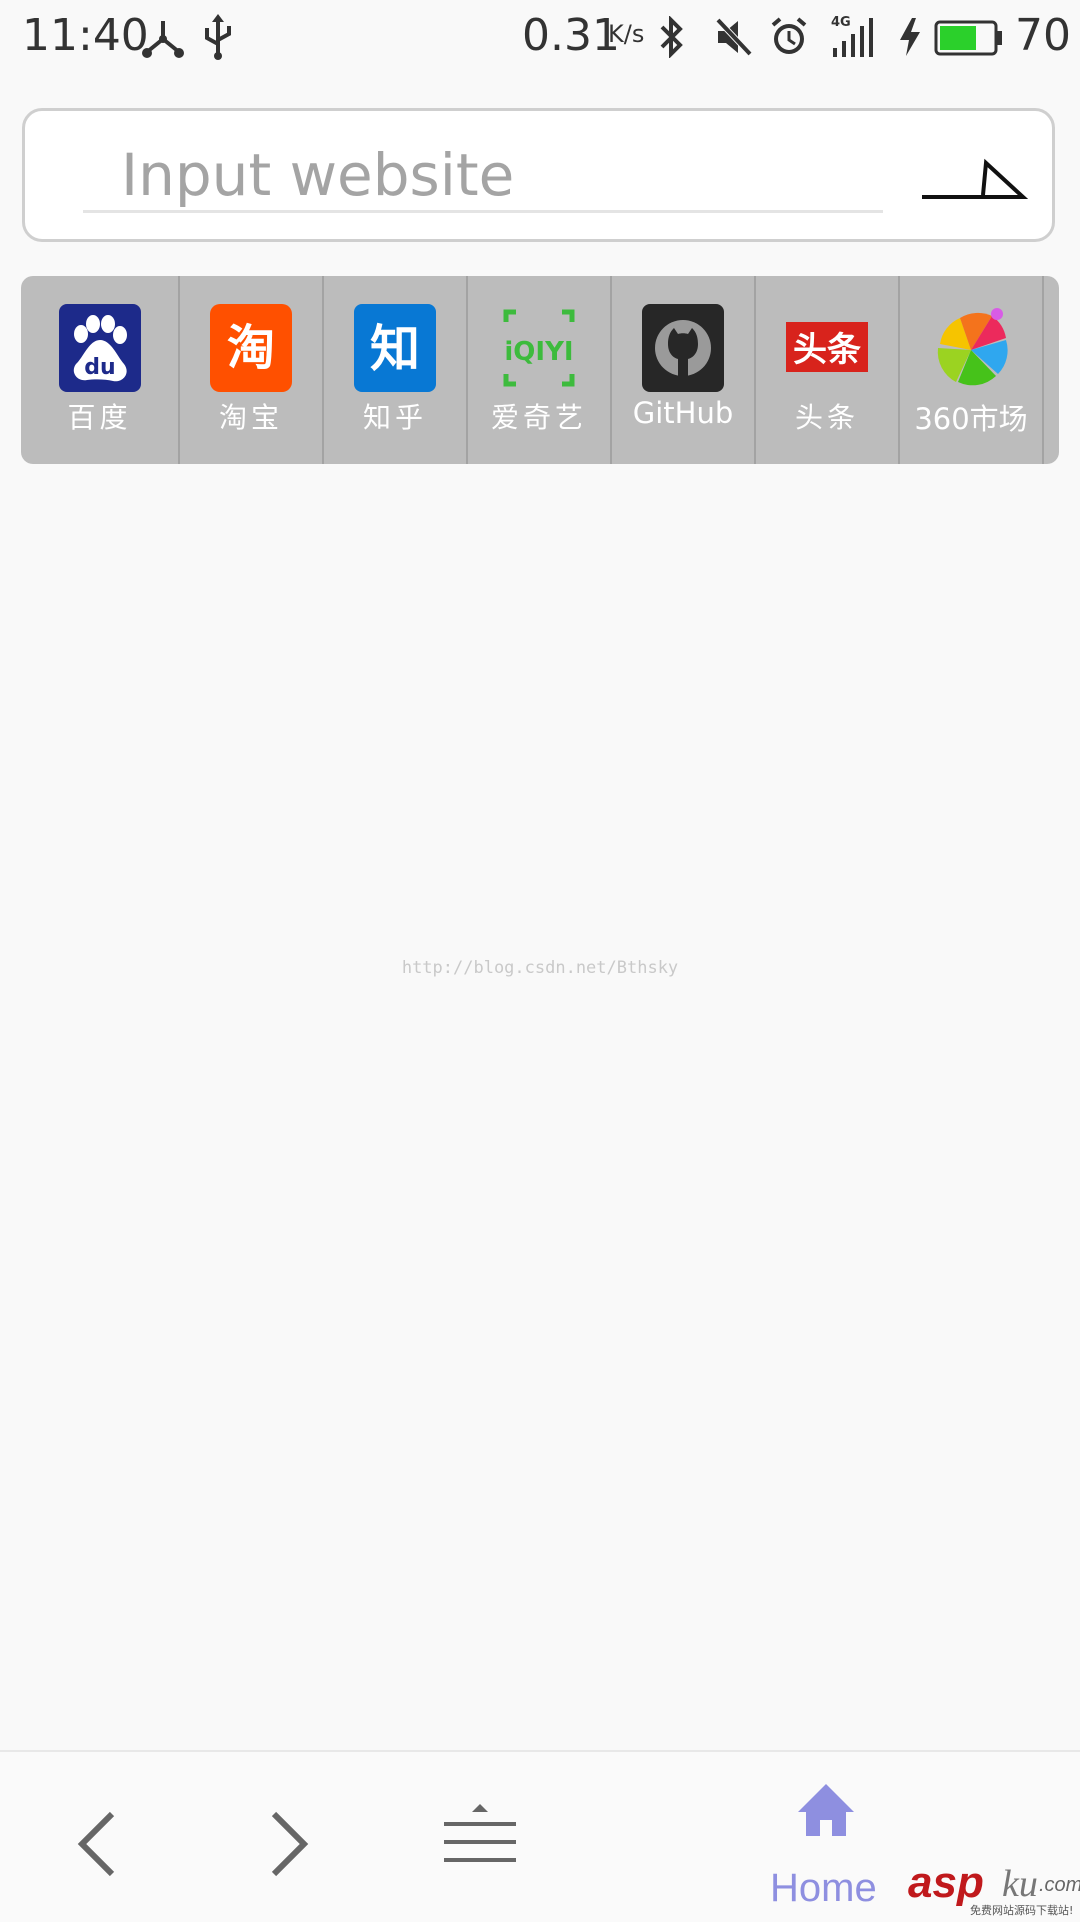 Image resolution: width=1080 pixels, height=1922 pixels. Describe the element at coordinates (671, 37) in the screenshot. I see `bluetooth-icon` at that location.